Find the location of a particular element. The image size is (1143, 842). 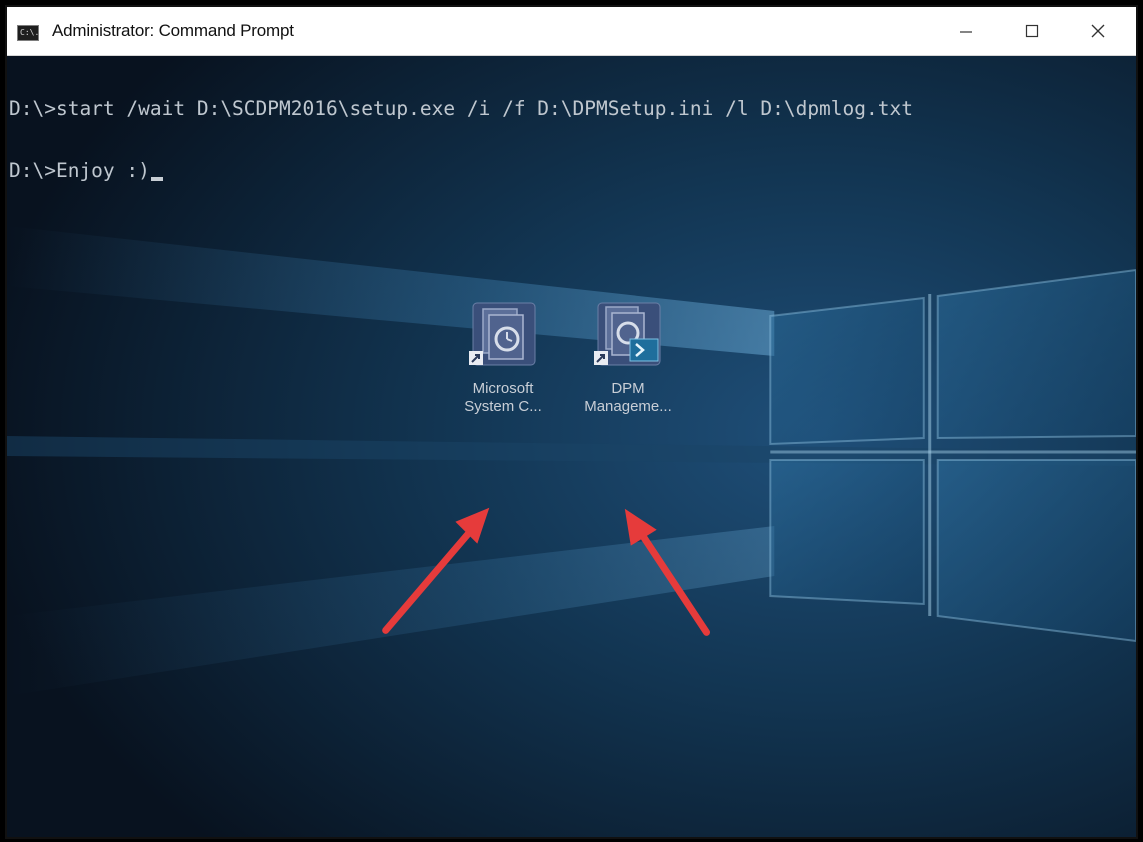

maximize-button is located at coordinates (1032, 31).